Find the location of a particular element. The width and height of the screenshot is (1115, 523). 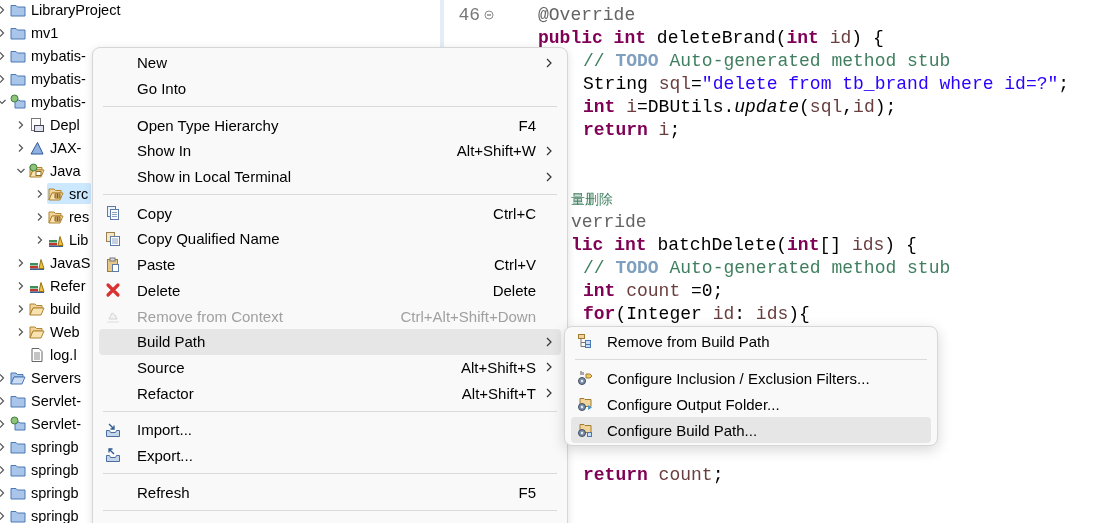

code-line: for(Integer id: ids){ is located at coordinates (696, 313).